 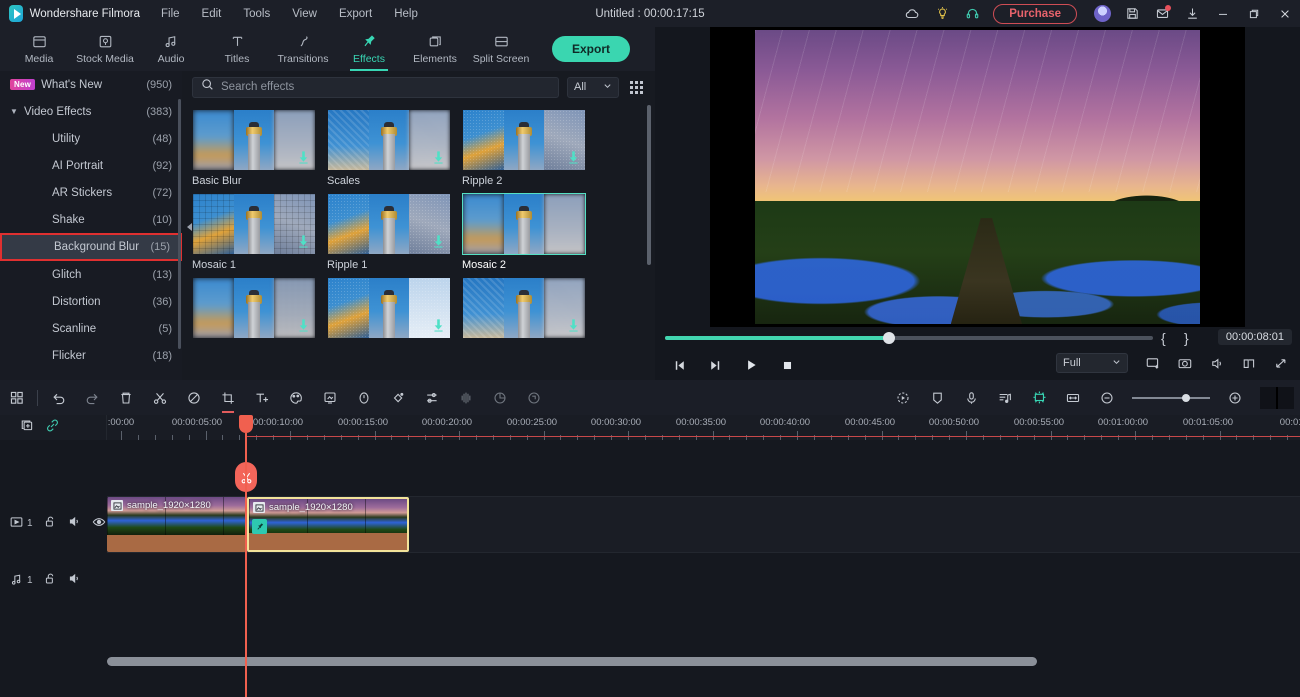 What do you see at coordinates (501, 49) in the screenshot?
I see `tab-split-screen: Split Screen` at bounding box center [501, 49].